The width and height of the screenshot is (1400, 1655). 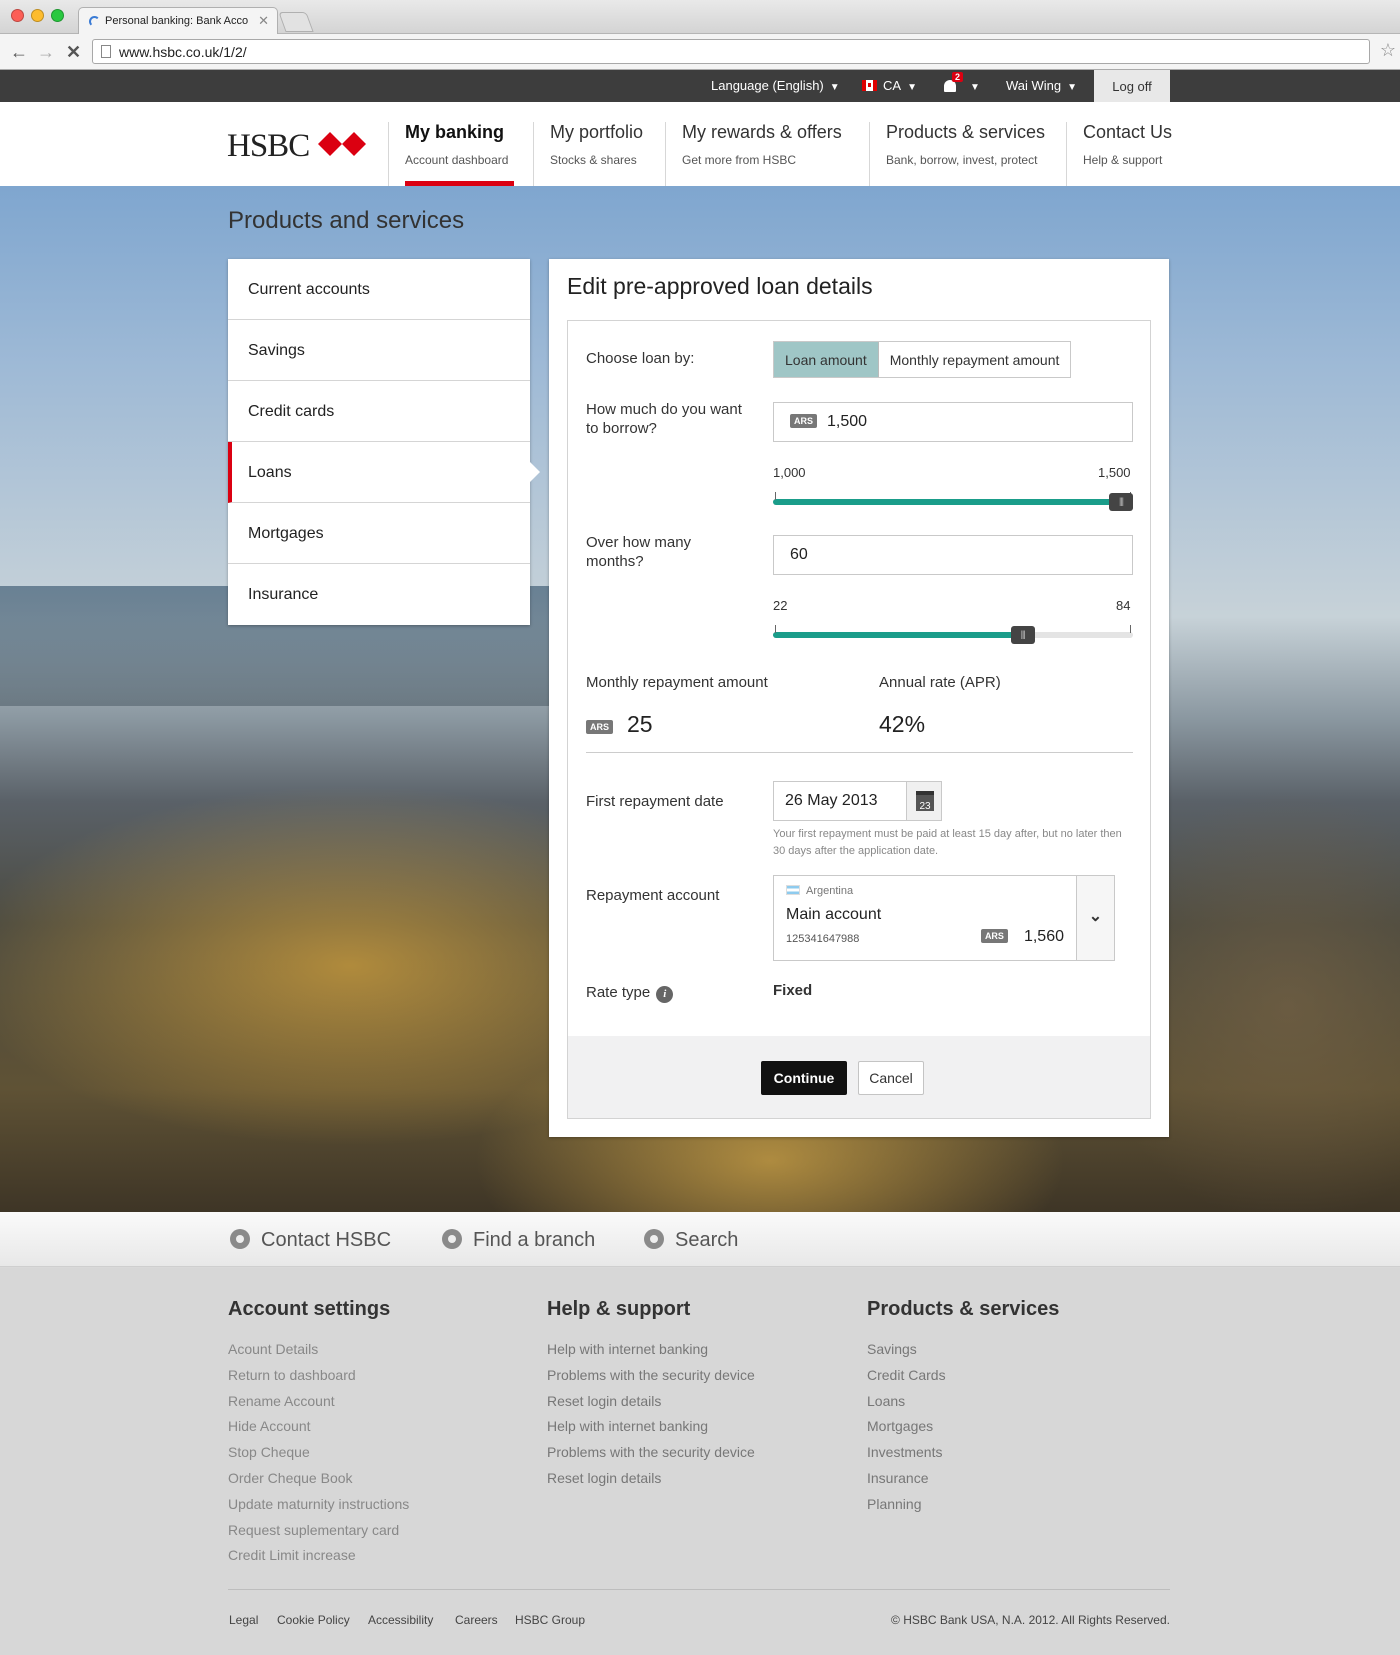 I want to click on account-name: Main account, so click(x=834, y=914).